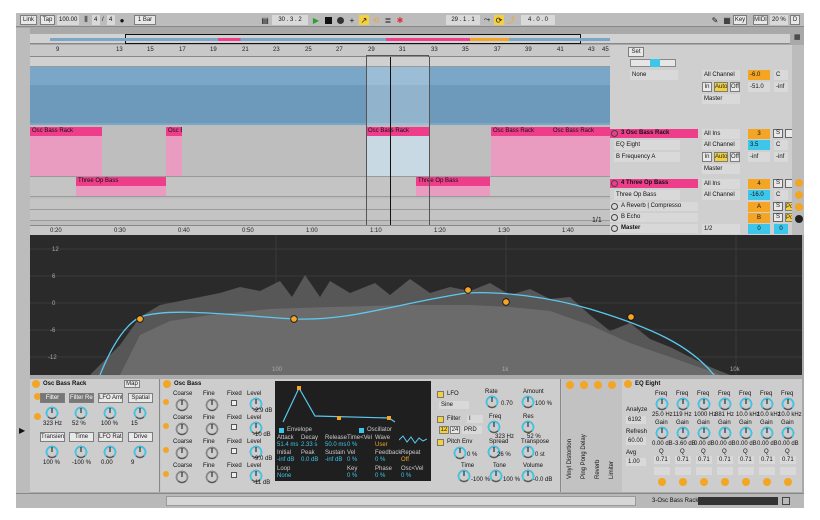 The image size is (820, 520). I want to click on macro-label: Time, so click(81, 437).